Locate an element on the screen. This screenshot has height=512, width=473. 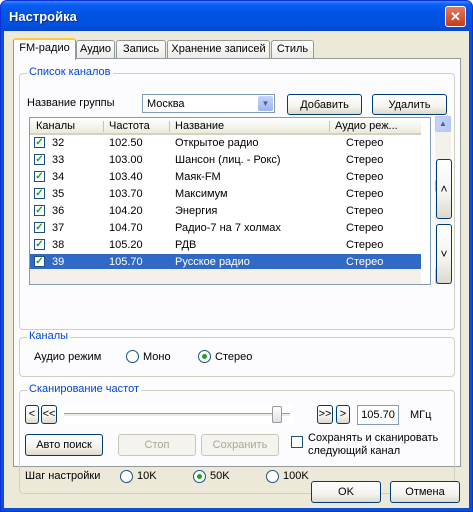
table-row: ✓ 32 102.50 Открытое радио Стерео is located at coordinates (225, 143).